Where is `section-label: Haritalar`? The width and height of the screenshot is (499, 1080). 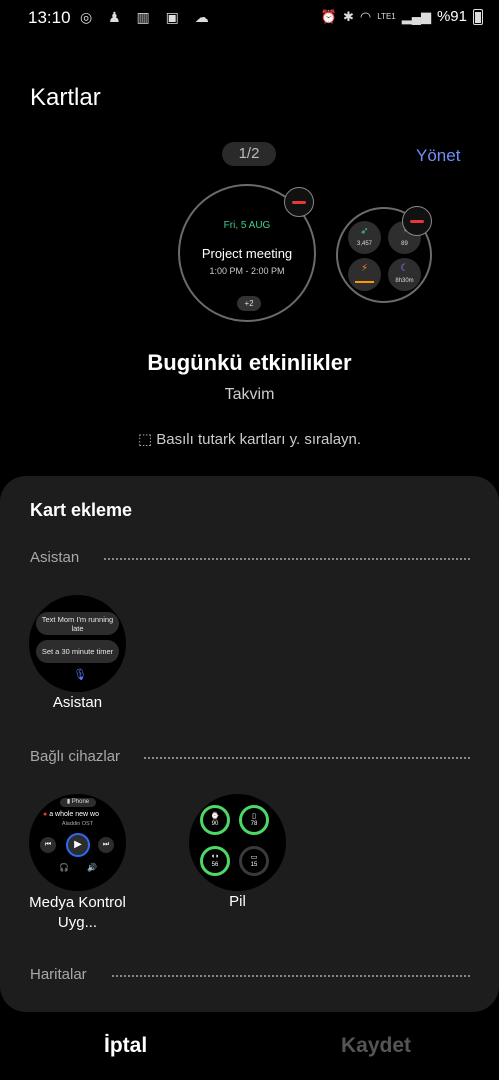
section-label: Haritalar is located at coordinates (58, 974).